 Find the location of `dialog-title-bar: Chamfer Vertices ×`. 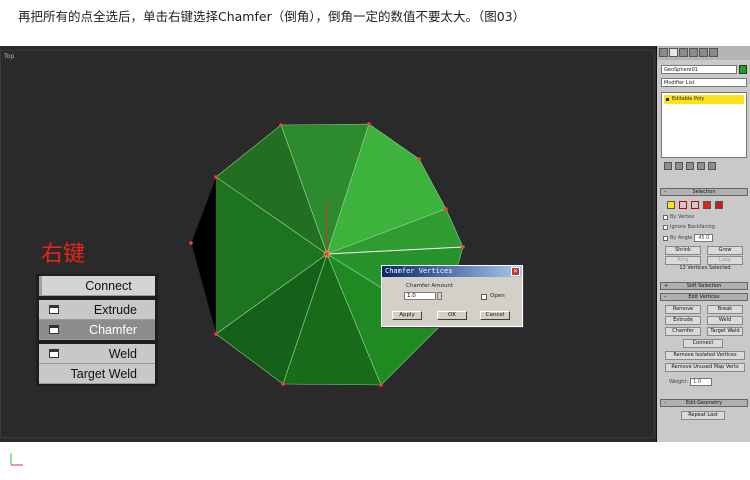

dialog-title-bar: Chamfer Vertices × is located at coordinates (452, 271).